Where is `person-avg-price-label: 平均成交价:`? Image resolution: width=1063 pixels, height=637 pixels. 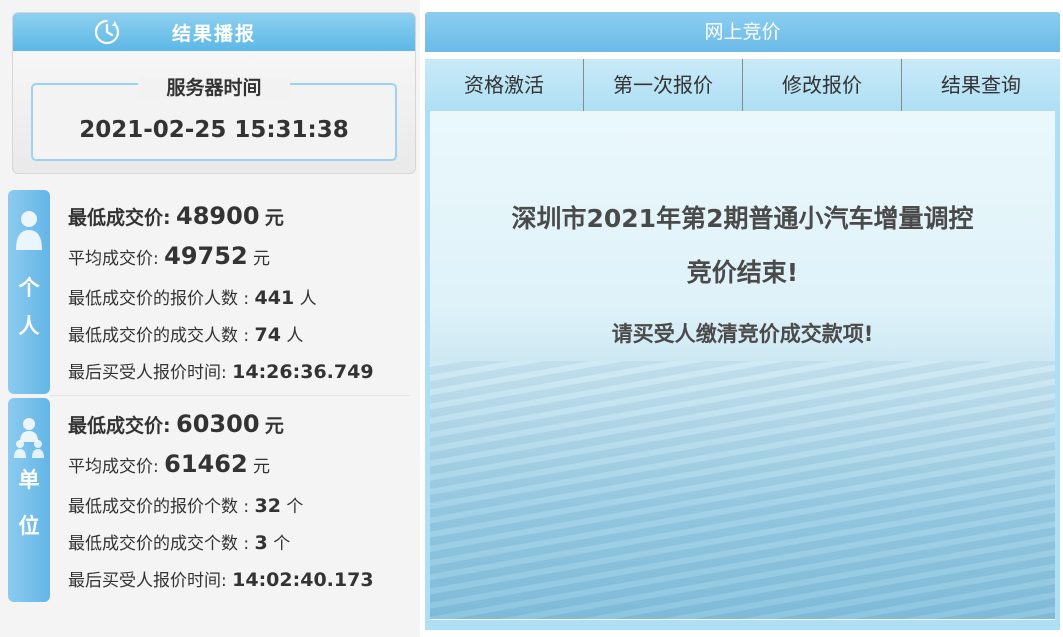
person-avg-price-label: 平均成交价: is located at coordinates (113, 259).